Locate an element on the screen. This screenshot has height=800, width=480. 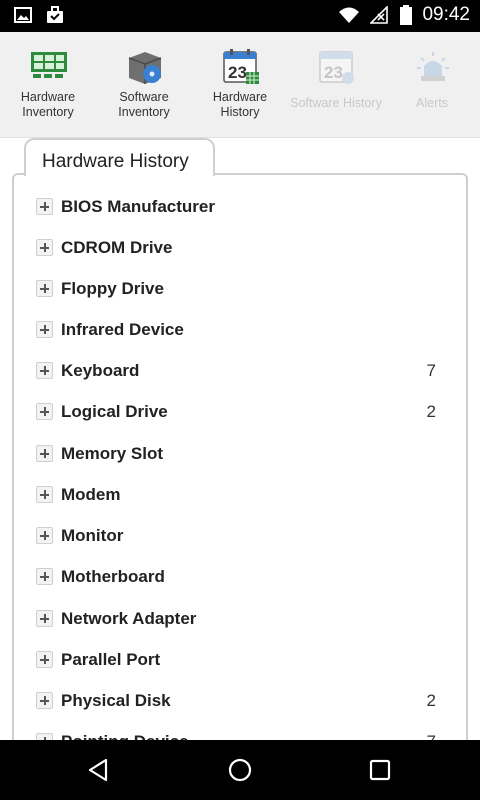
list-item: CDROM Drive is located at coordinates (234, 249).